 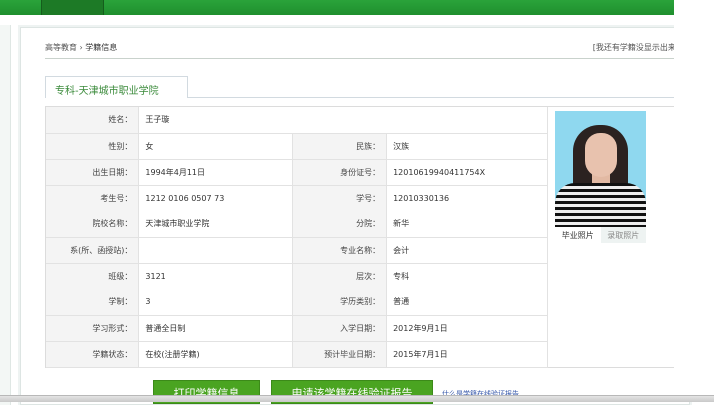 What do you see at coordinates (93, 224) in the screenshot?
I see `field-label: 院校名称：` at bounding box center [93, 224].